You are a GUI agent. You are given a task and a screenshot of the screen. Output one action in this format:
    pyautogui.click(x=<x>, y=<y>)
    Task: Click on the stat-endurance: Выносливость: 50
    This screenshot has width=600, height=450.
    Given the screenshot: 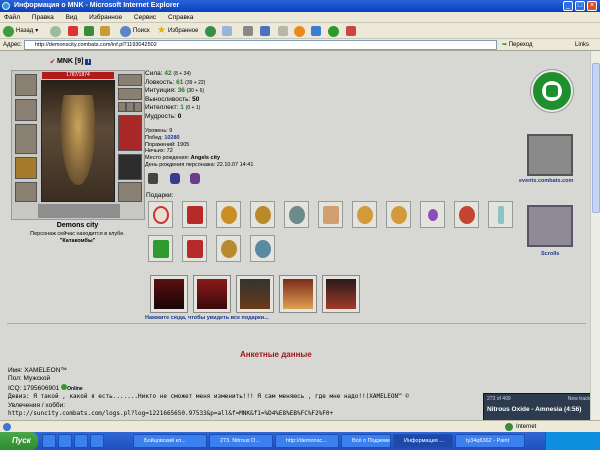 What is the action you would take?
    pyautogui.click(x=172, y=99)
    